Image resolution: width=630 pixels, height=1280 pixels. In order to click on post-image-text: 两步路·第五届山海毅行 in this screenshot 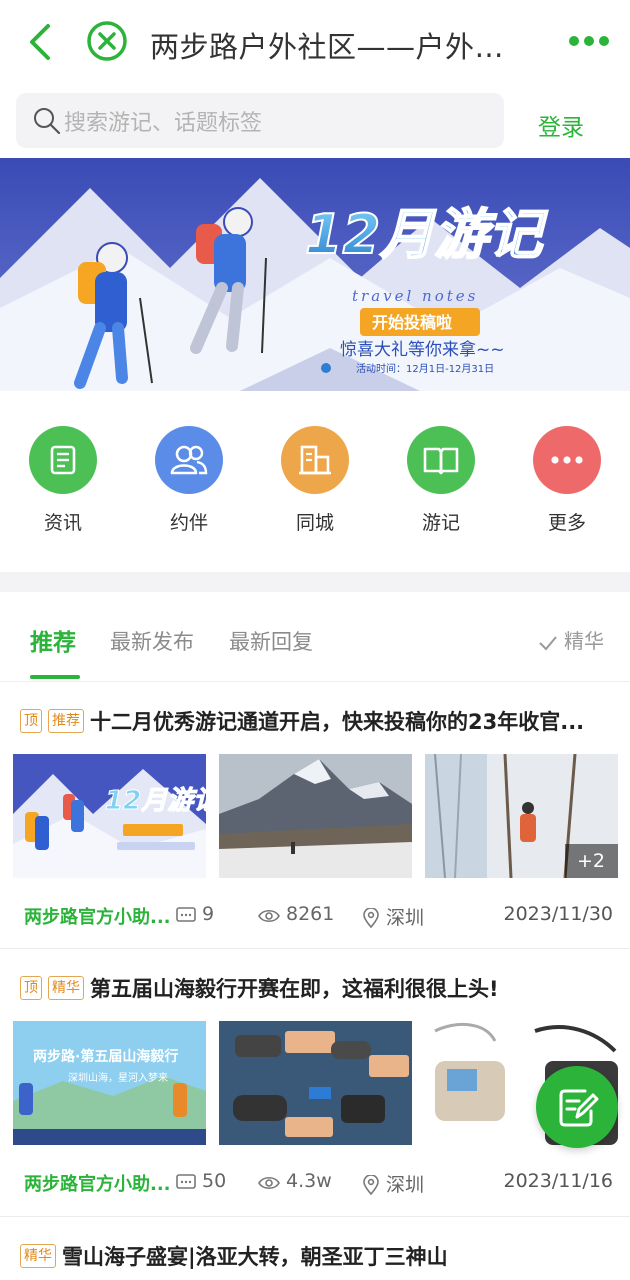, I will do `click(105, 1056)`.